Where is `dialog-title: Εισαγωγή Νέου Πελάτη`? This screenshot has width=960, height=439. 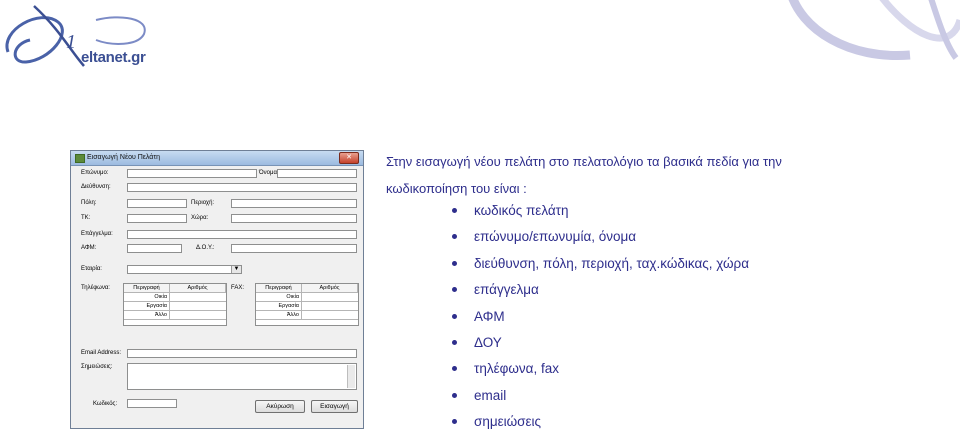
dialog-title: Εισαγωγή Νέου Πελάτη is located at coordinates (124, 157).